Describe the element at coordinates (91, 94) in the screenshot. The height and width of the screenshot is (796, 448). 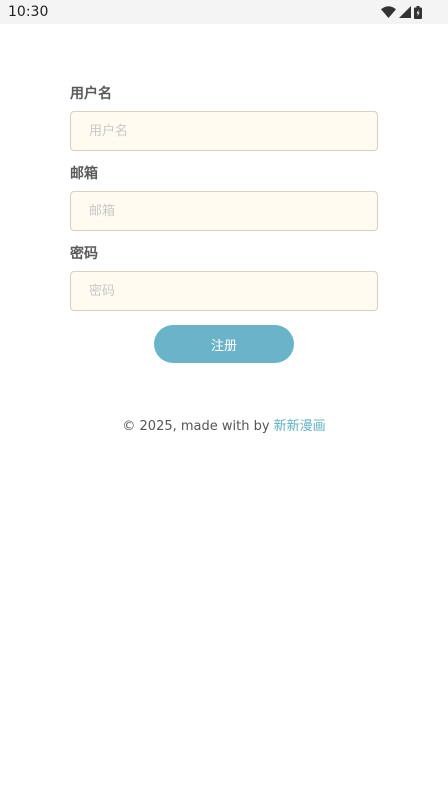
I see `username-label: 用户名` at that location.